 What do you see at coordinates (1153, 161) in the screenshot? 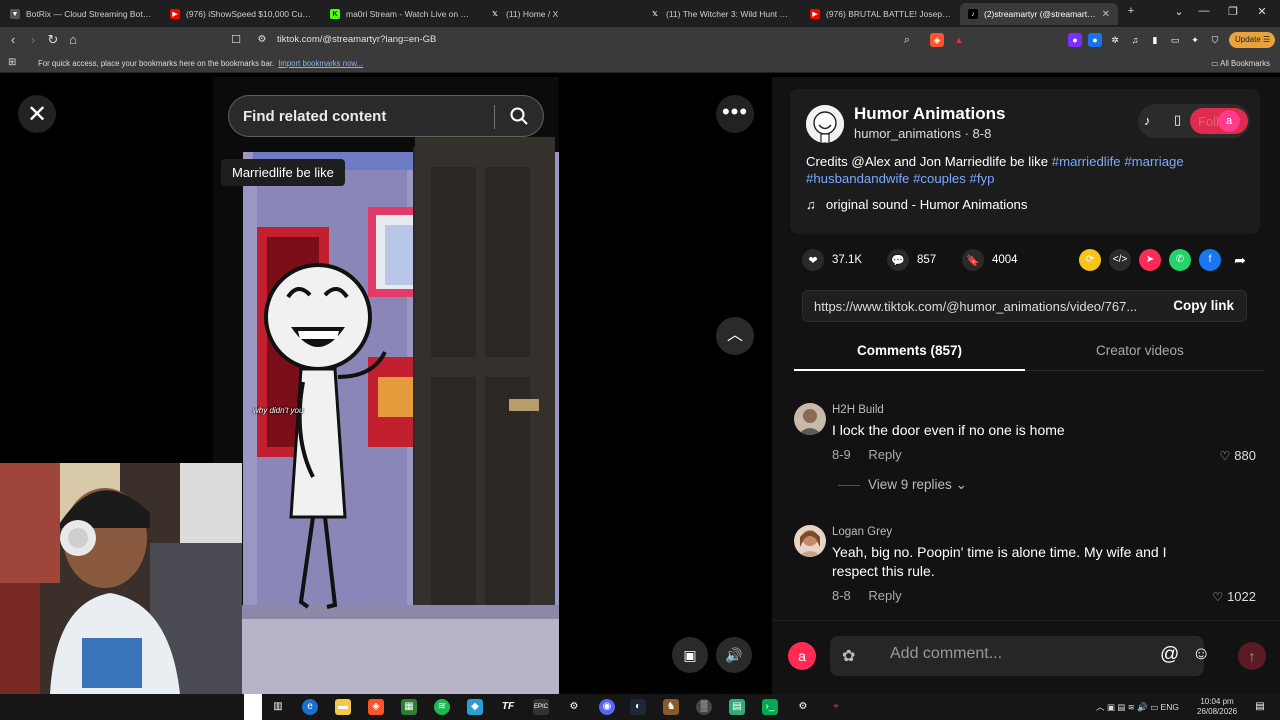
I see `hashtag-link: #marriage` at bounding box center [1153, 161].